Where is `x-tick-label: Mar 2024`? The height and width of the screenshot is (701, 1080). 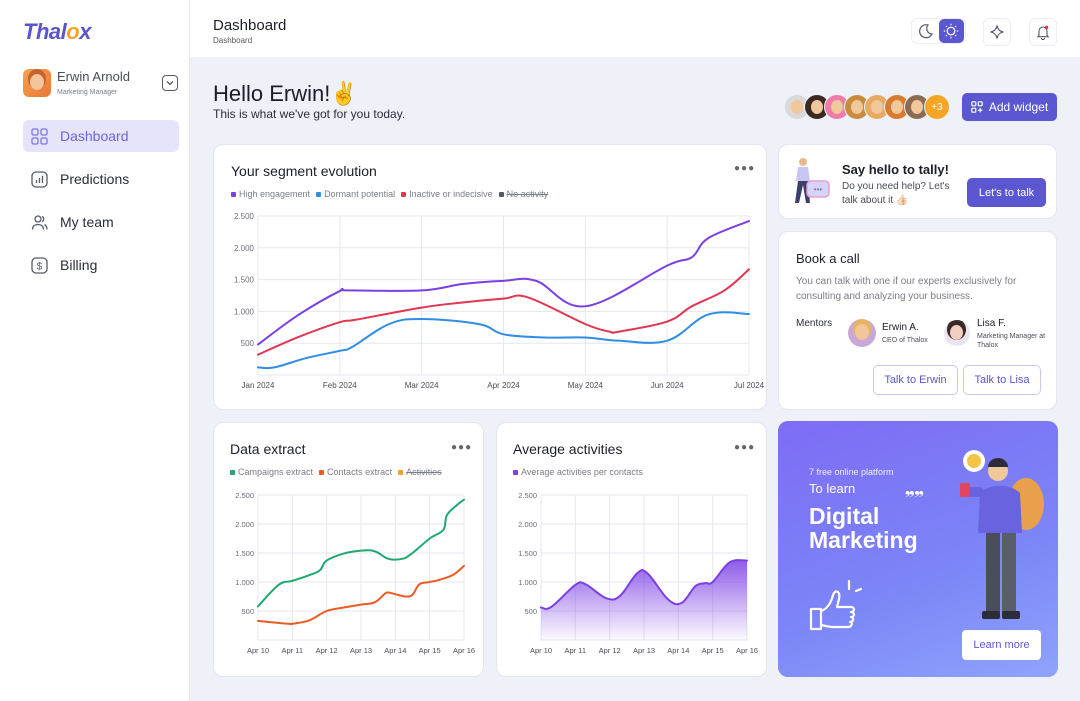 x-tick-label: Mar 2024 is located at coordinates (422, 385).